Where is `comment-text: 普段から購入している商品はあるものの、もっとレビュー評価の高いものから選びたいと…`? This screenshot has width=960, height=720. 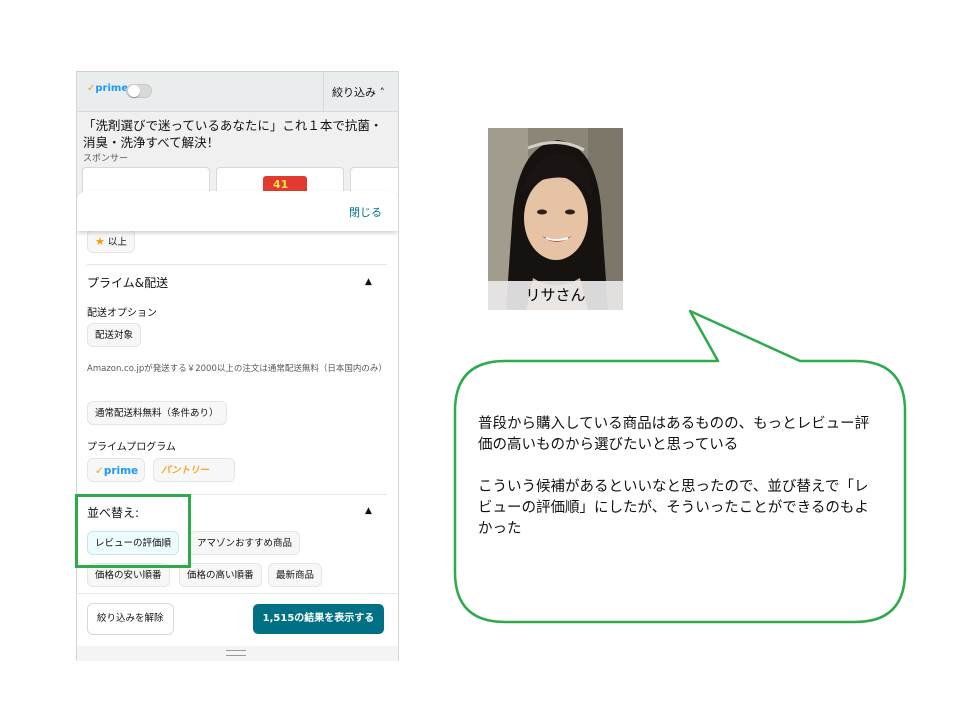
comment-text: 普段から購入している商品はあるものの、もっとレビュー評価の高いものから選びたいと… is located at coordinates (678, 477).